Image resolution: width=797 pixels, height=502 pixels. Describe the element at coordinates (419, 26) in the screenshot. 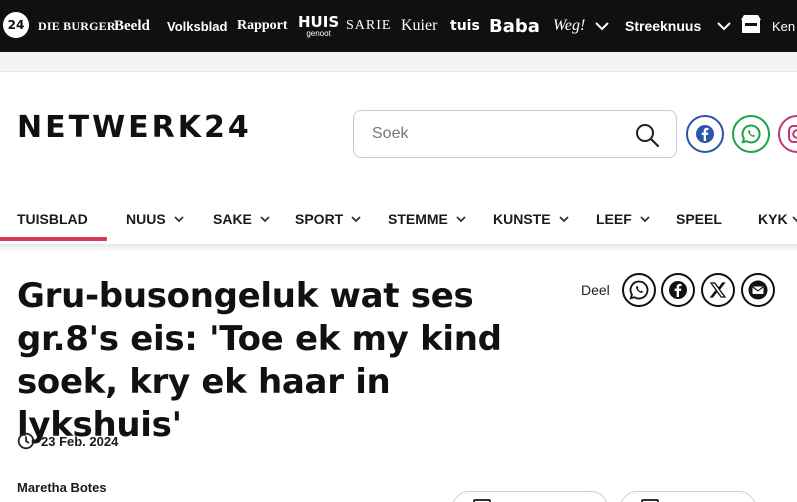

I see `pub-link-kuier: Kuier` at that location.